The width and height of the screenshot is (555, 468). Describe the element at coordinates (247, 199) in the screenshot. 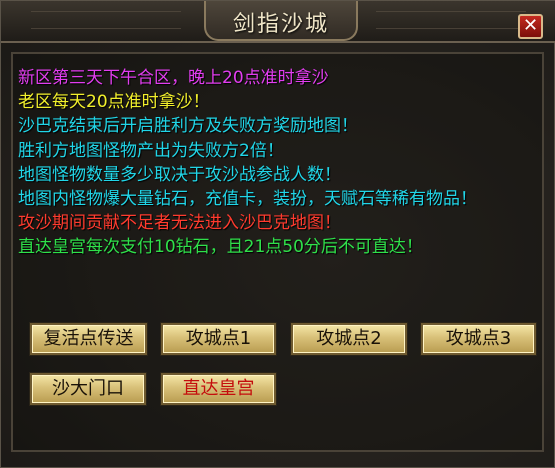

I see `message-line: 地图内怪物爆大量钻石，充值卡，装扮，天赋石等稀有物品！` at that location.